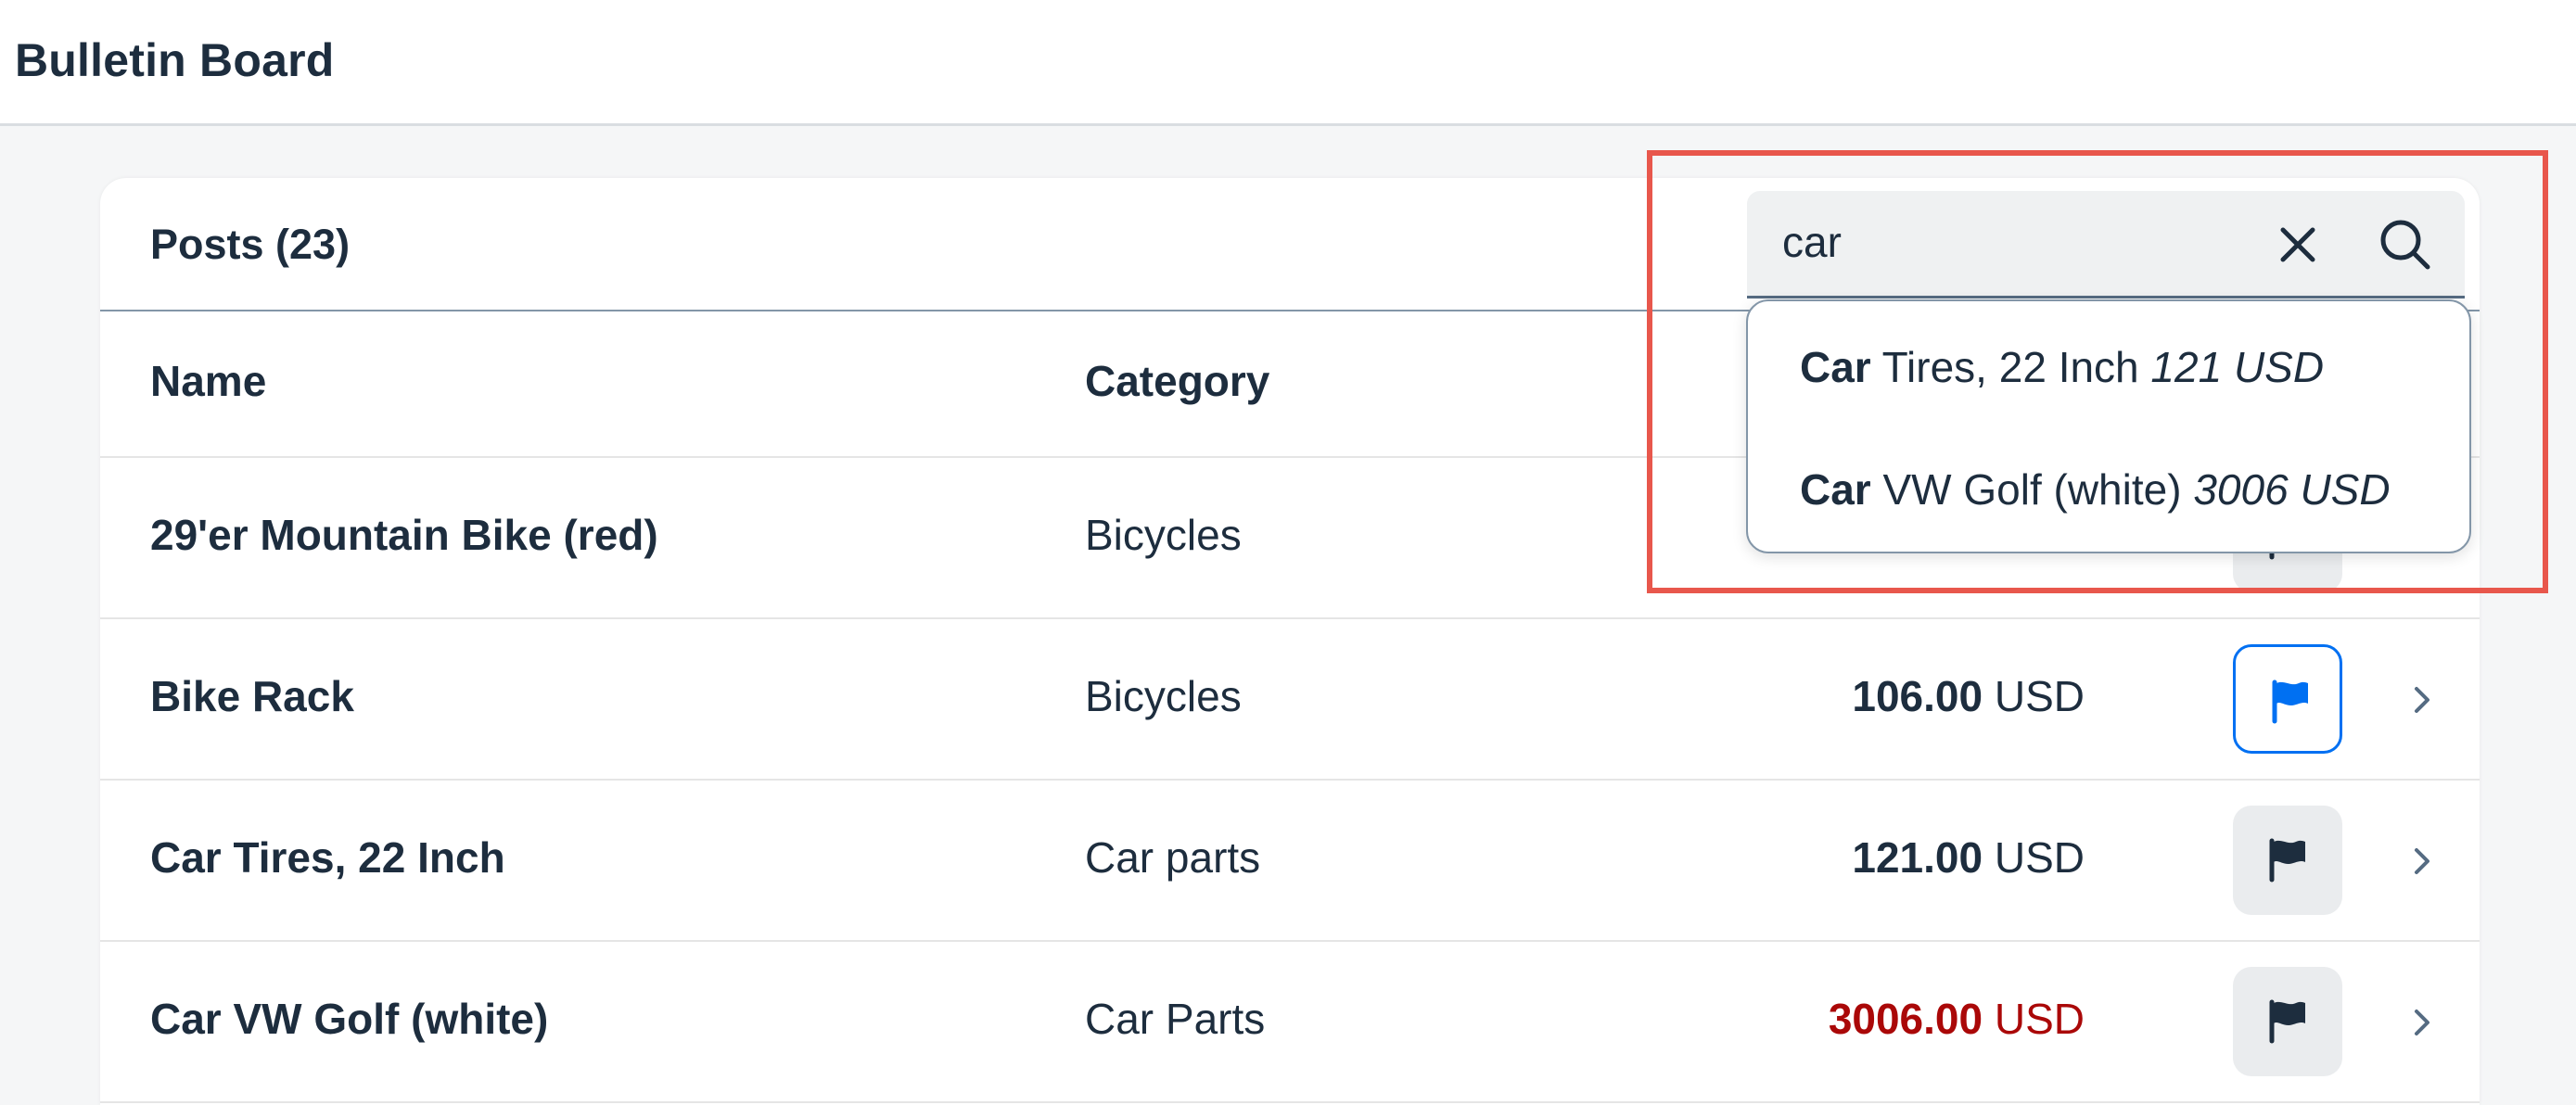 This screenshot has width=2576, height=1105. What do you see at coordinates (208, 381) in the screenshot?
I see `column-header-name: Name` at bounding box center [208, 381].